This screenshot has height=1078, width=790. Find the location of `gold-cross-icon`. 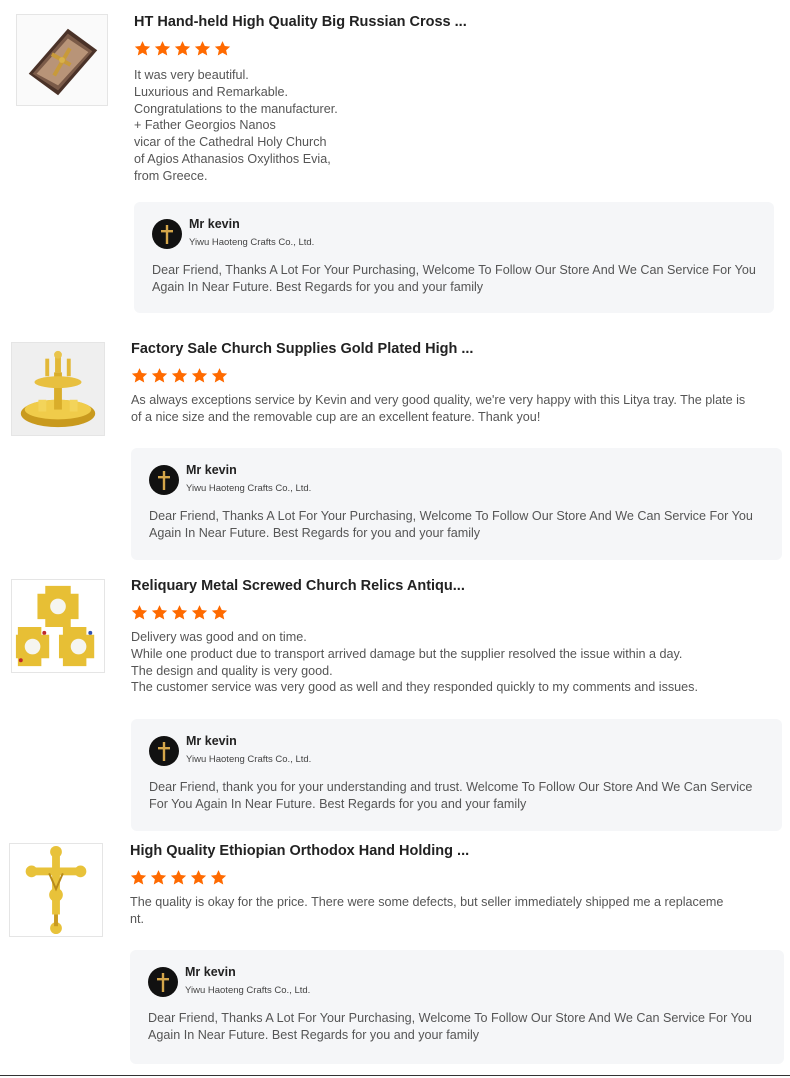

gold-cross-icon is located at coordinates (56, 890).